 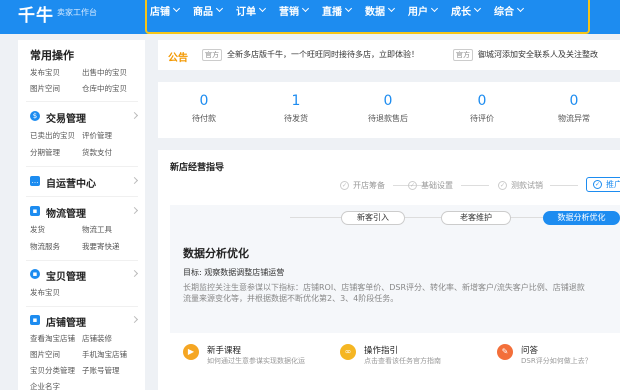 I want to click on nav-item-marketing: 营销, so click(x=294, y=10).